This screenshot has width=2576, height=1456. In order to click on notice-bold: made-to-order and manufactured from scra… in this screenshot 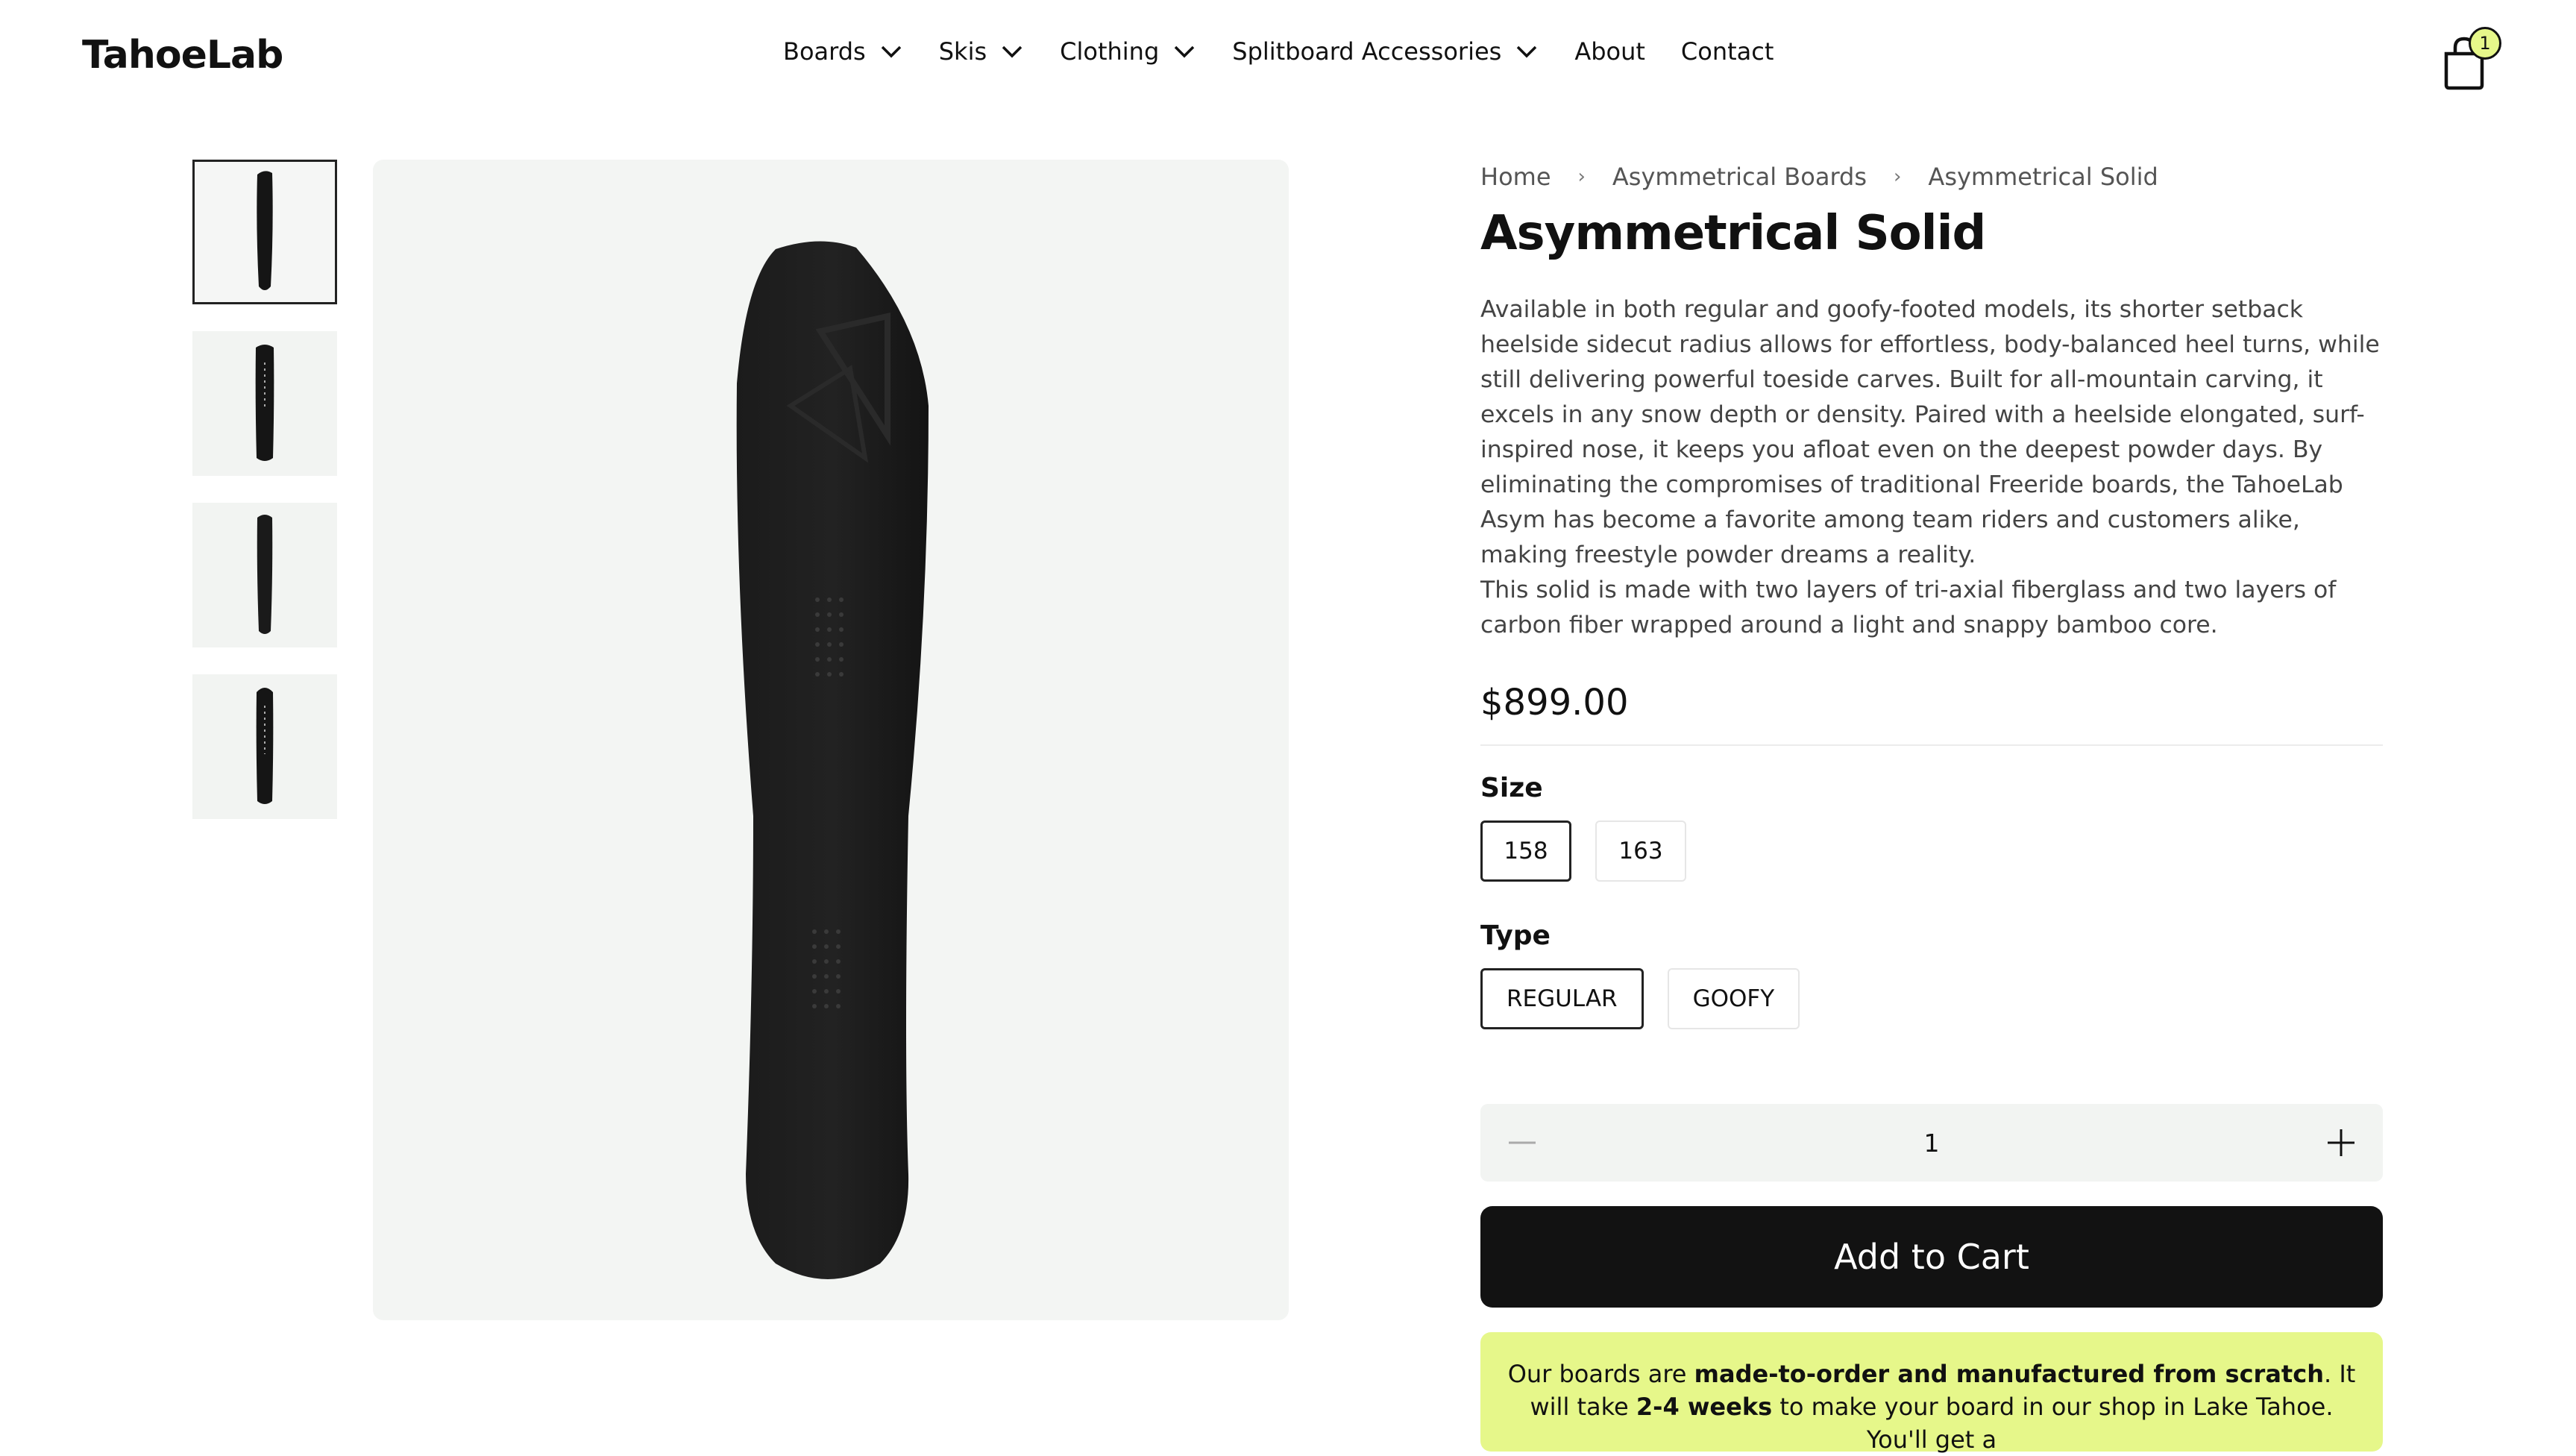, I will do `click(2009, 1374)`.